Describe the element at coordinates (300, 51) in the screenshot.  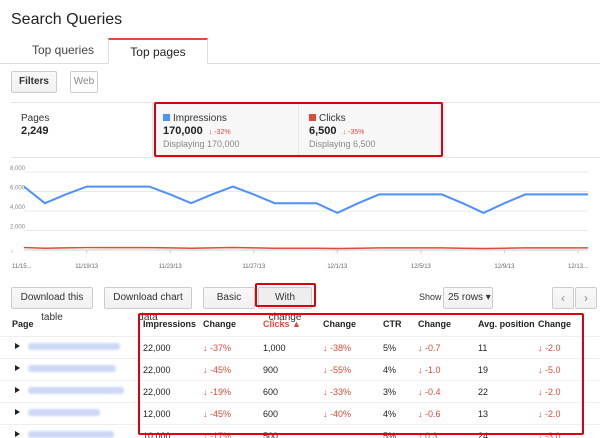
I see `tab-bar: Top queries Top pages` at that location.